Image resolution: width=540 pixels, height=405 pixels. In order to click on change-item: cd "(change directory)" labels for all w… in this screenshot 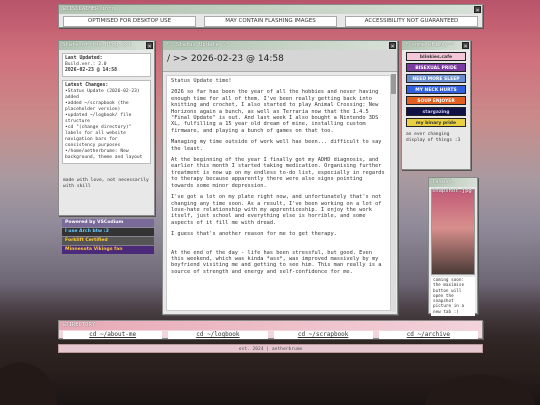, I will do `click(106, 137)`.